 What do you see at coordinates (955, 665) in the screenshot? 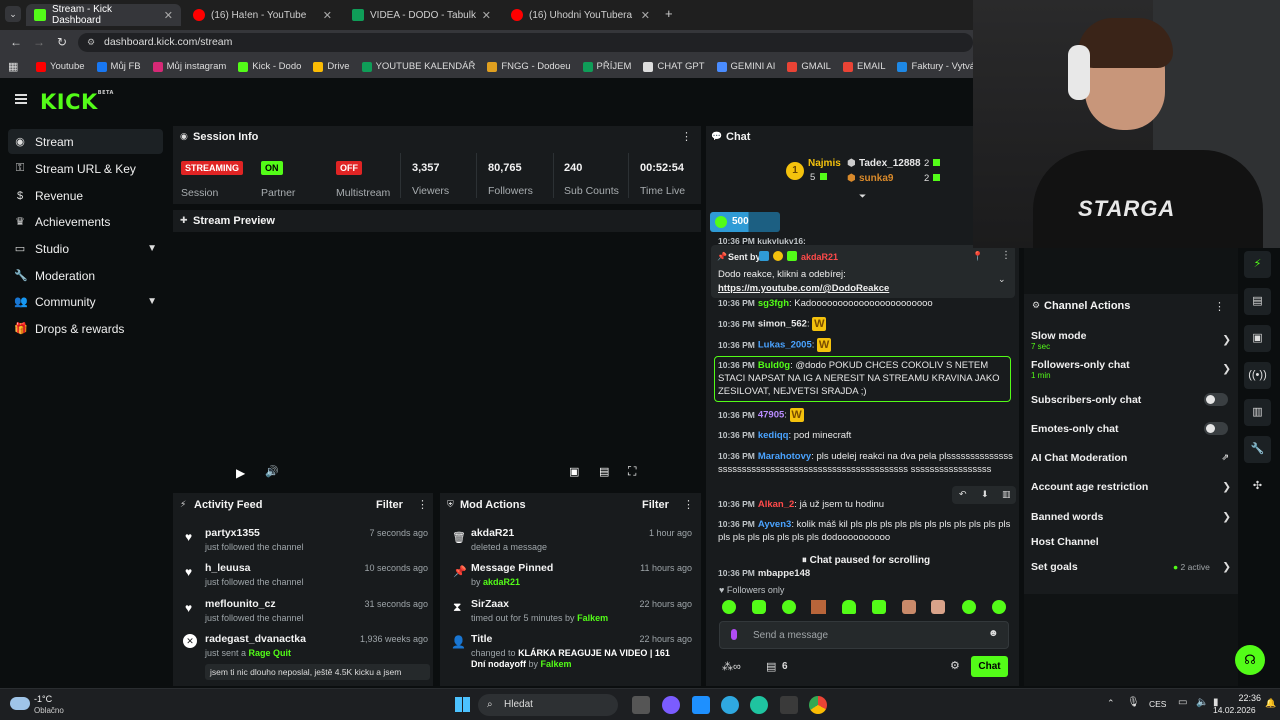
I see `settings-icon: ⚙` at bounding box center [955, 665].